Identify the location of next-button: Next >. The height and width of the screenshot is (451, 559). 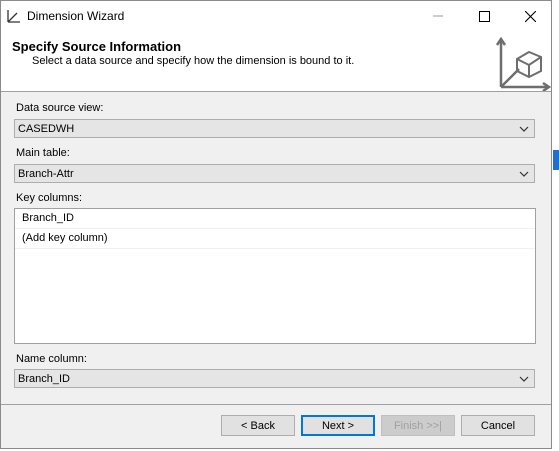
(338, 425).